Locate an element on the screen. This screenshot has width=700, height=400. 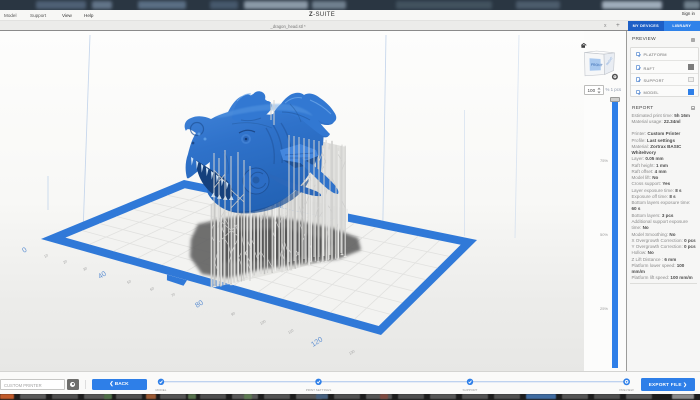
svg-text: 0 is located at coordinates (24, 250).